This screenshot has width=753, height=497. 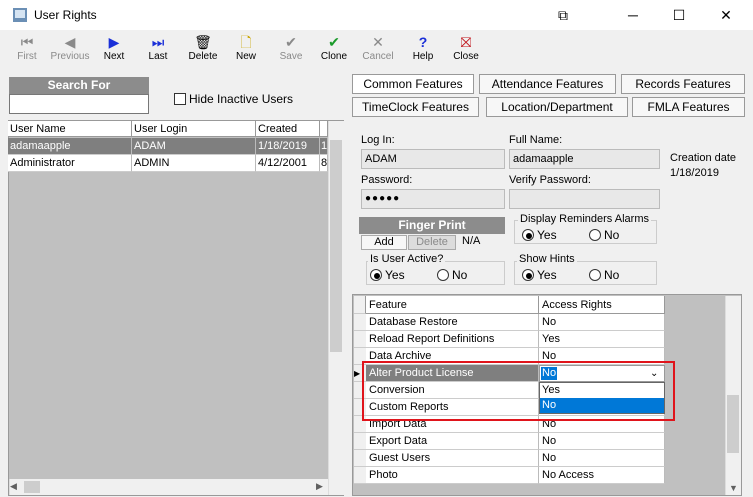 What do you see at coordinates (557, 107) in the screenshot?
I see `tab-location-department: Location/Department` at bounding box center [557, 107].